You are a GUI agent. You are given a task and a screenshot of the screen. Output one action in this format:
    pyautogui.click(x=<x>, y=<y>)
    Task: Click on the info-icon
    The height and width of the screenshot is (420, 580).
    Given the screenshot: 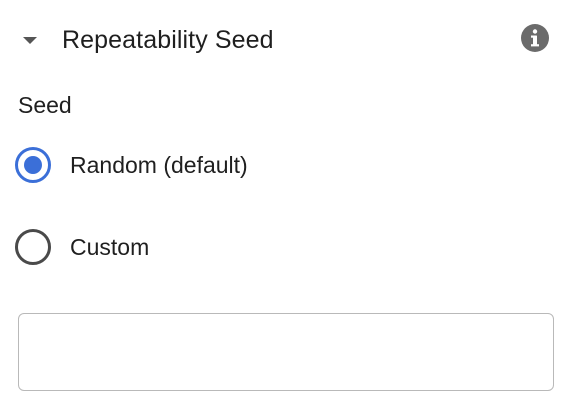 What is the action you would take?
    pyautogui.click(x=535, y=38)
    